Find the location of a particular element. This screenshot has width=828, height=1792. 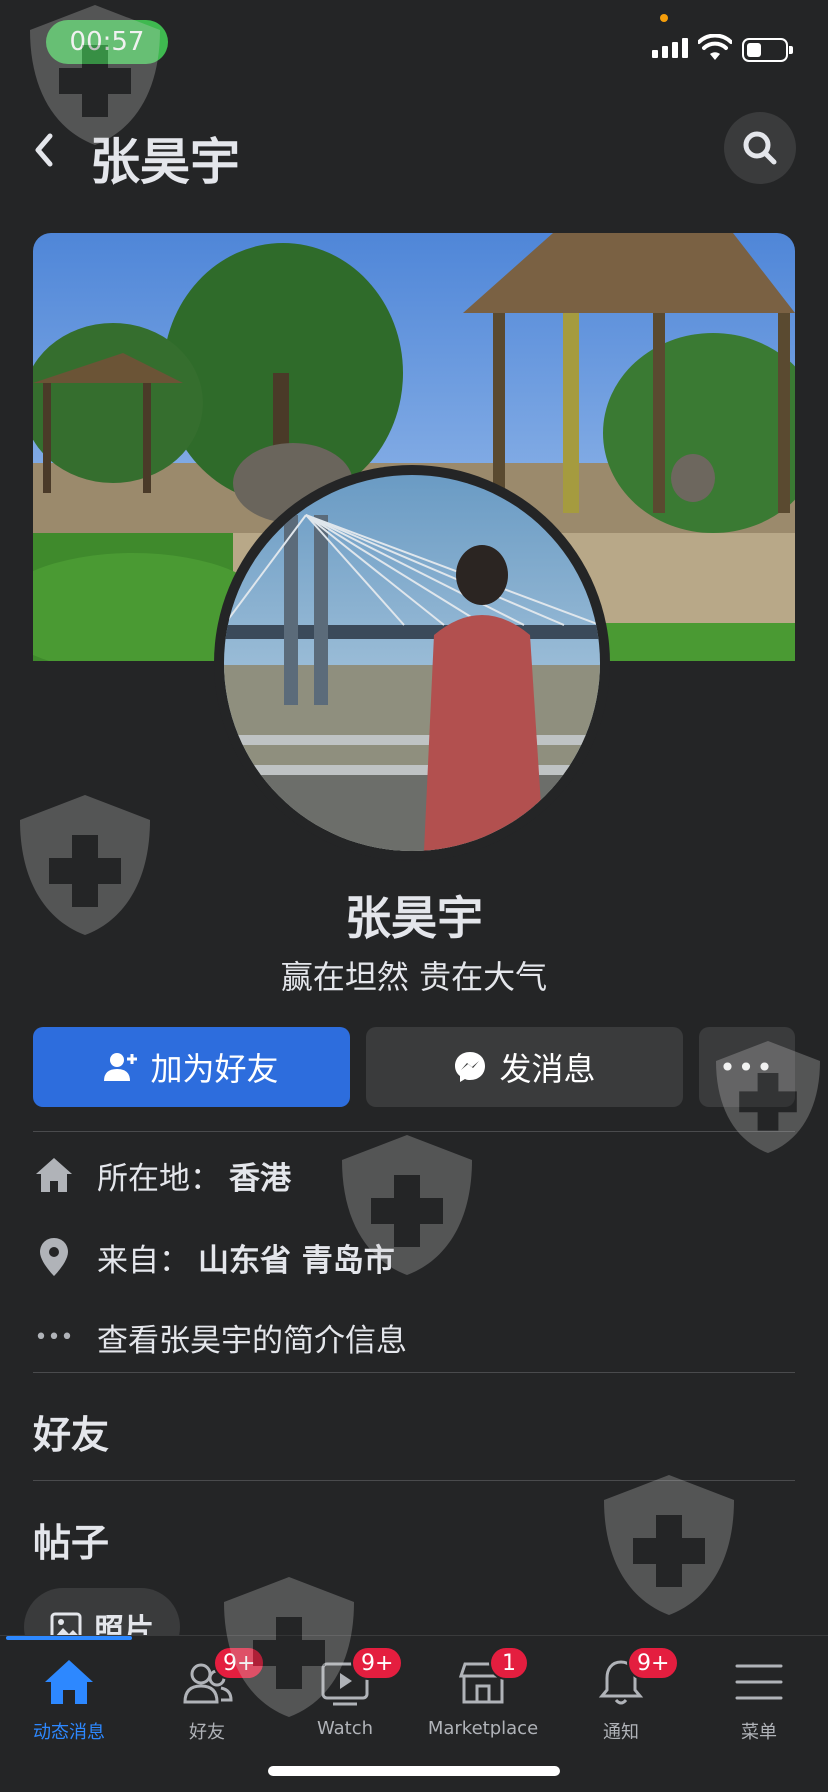

search-button is located at coordinates (760, 148).